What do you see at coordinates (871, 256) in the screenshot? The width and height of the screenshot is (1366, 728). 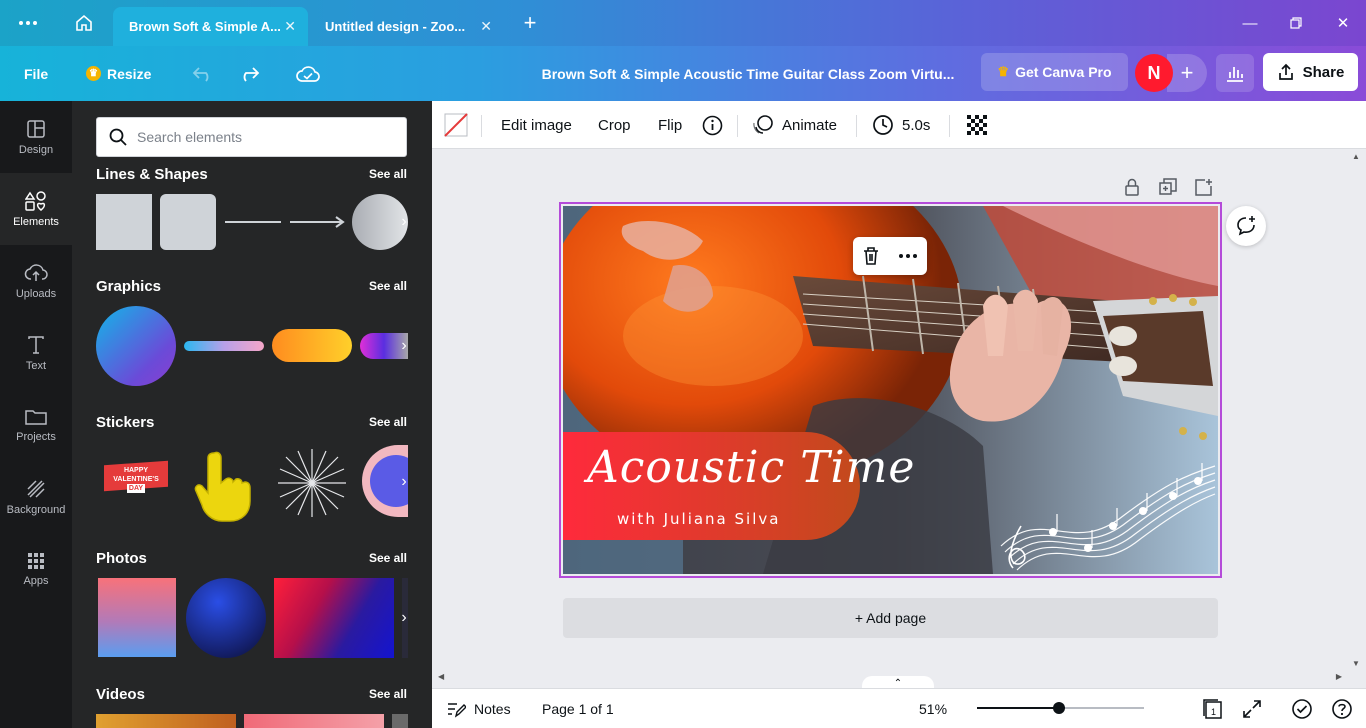 I see `trash-icon` at bounding box center [871, 256].